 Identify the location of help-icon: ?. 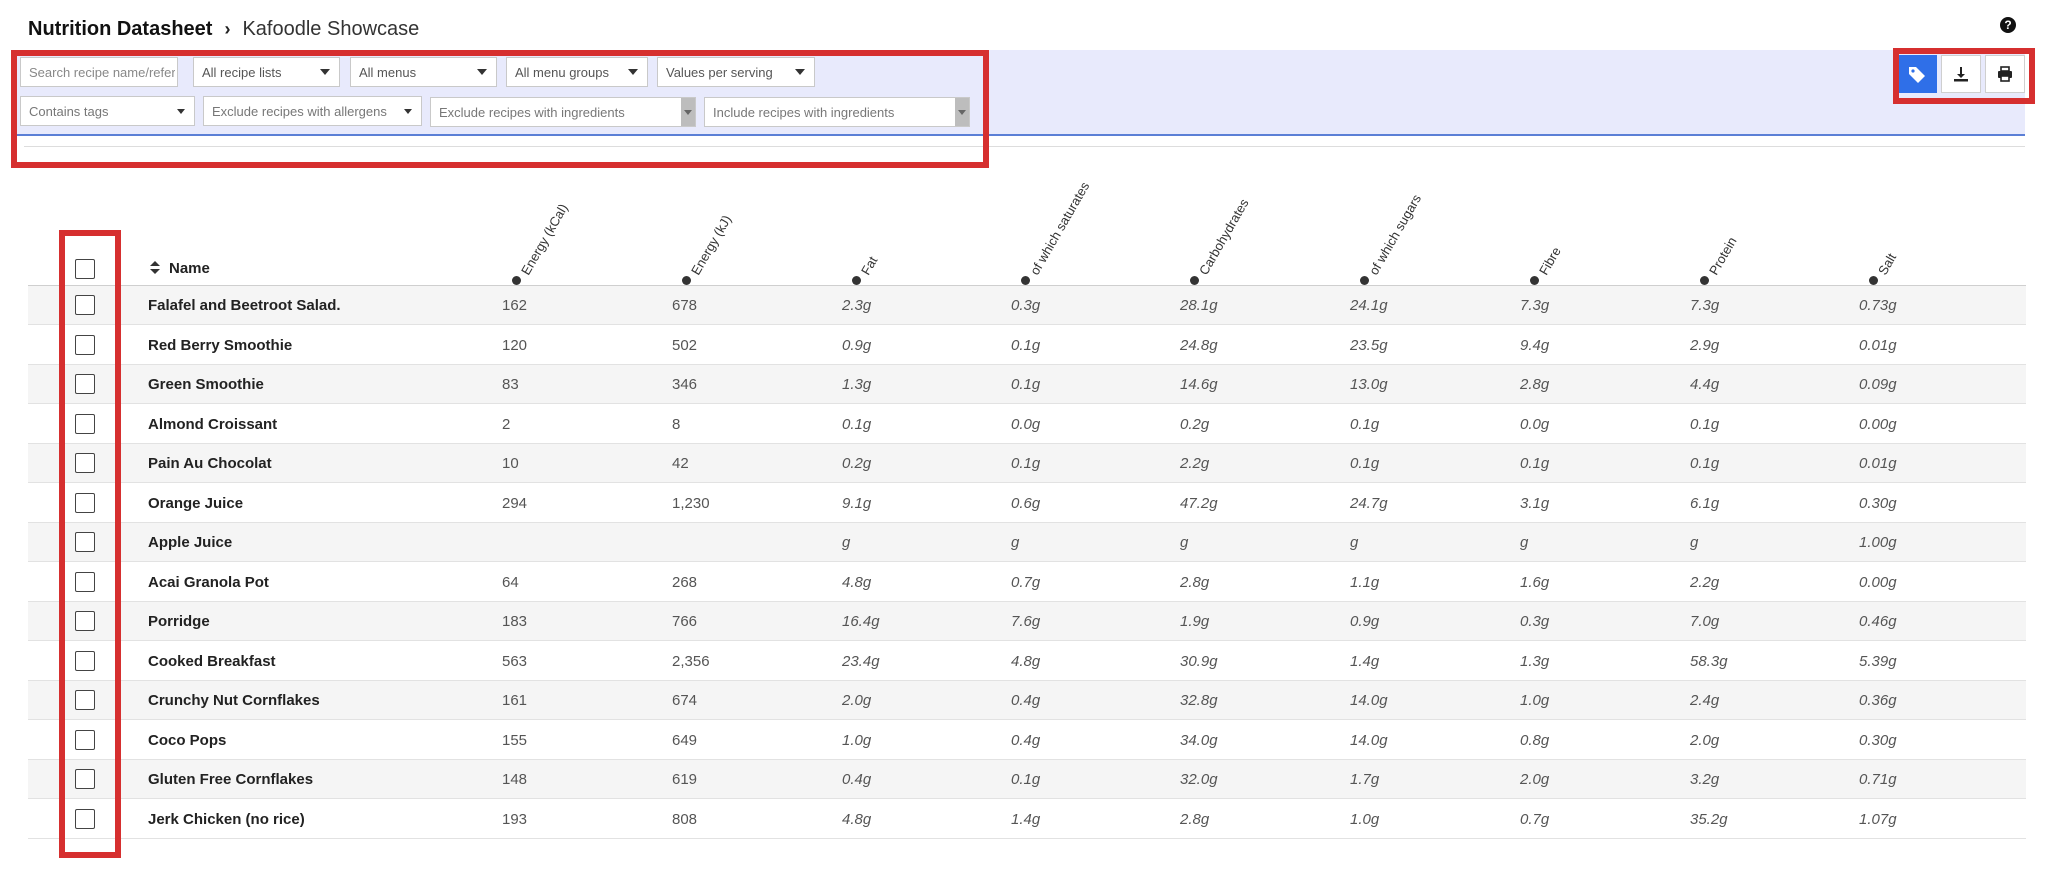
(2008, 25).